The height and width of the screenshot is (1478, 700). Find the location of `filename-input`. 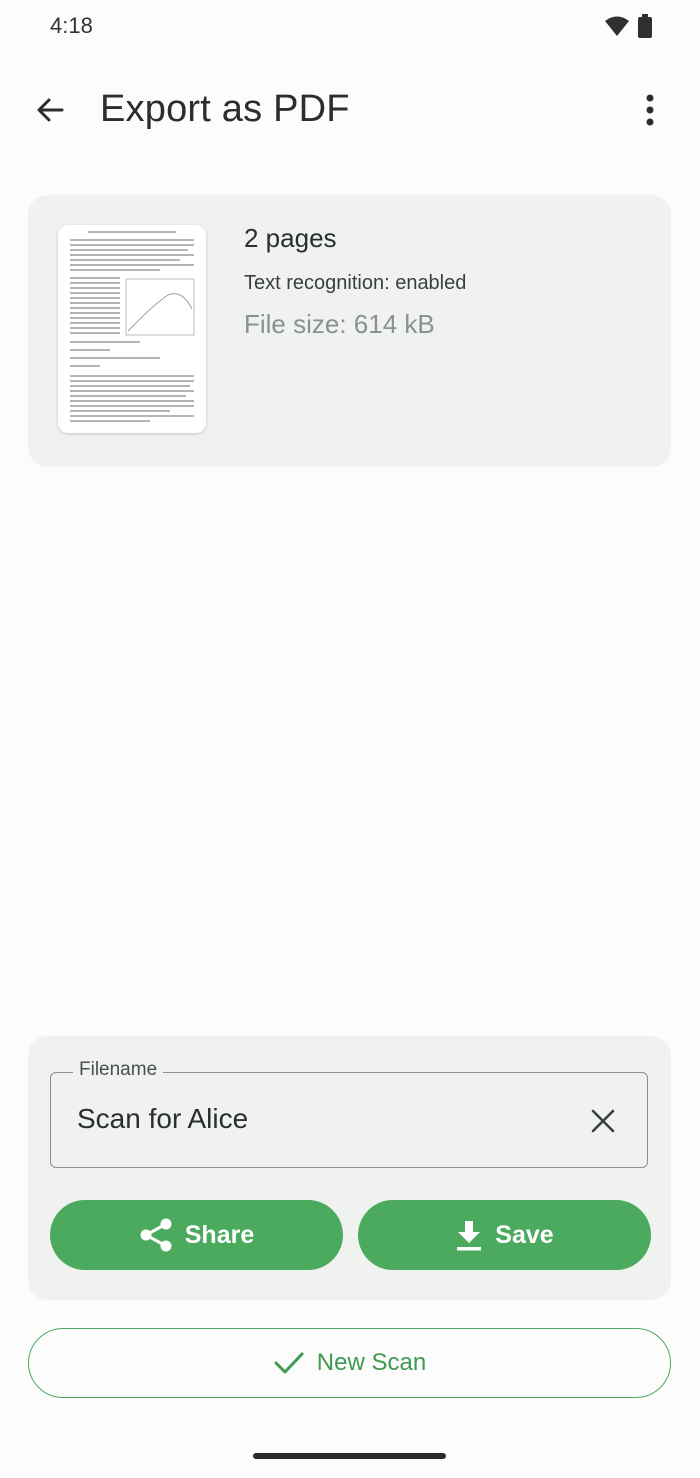

filename-input is located at coordinates (317, 1119).